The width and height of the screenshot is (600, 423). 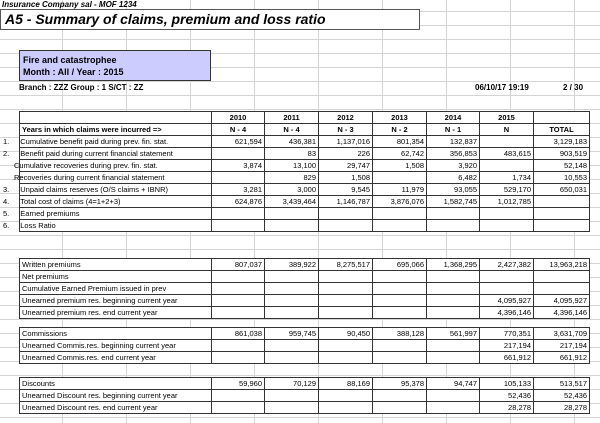 What do you see at coordinates (291, 117) in the screenshot?
I see `year-cell: 2011` at bounding box center [291, 117].